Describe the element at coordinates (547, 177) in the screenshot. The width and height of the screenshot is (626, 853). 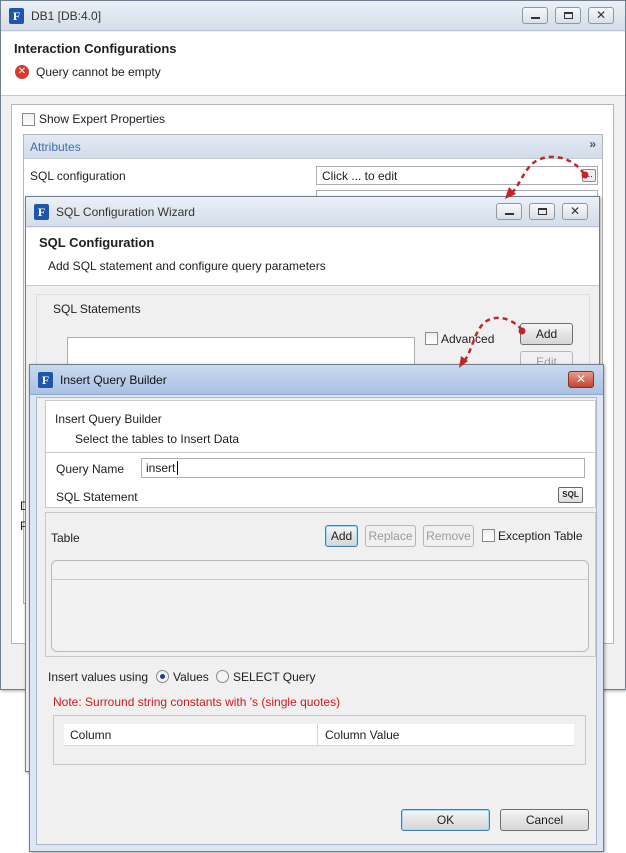
I see `arrow-to-wizard` at that location.